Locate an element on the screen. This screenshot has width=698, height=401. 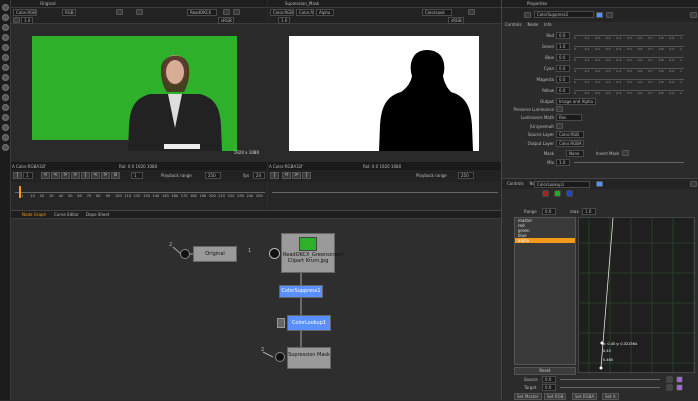
set-a-button: Set A is located at coordinates (610, 396).